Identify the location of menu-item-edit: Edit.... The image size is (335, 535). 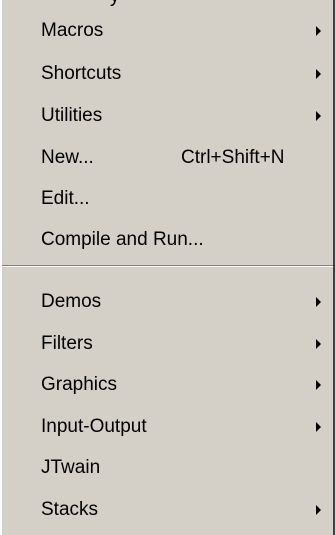
(167, 199).